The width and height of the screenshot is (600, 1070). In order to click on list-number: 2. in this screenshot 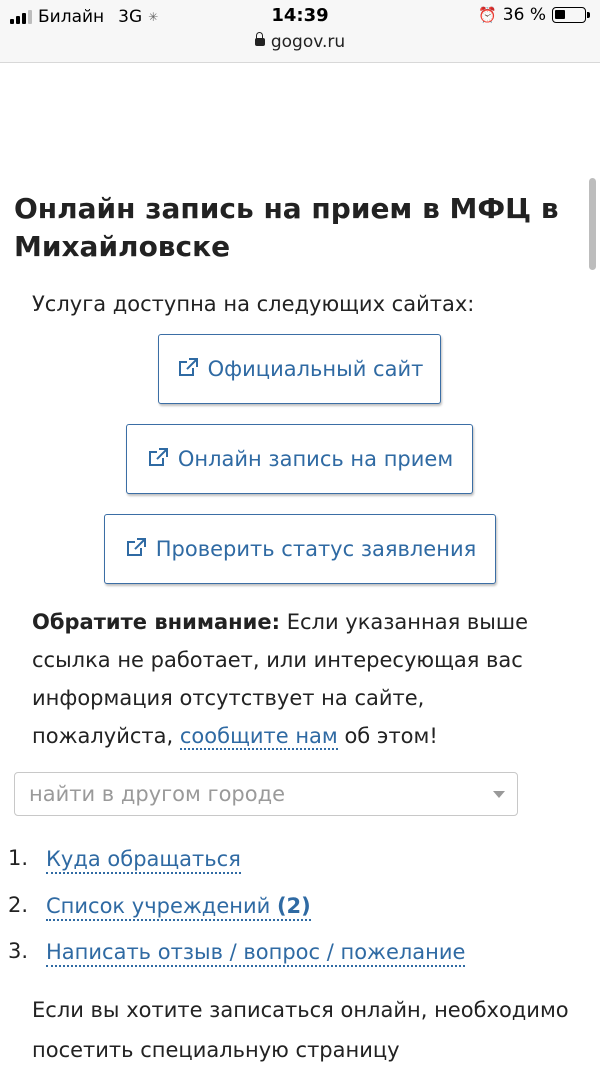, I will do `click(18, 905)`.